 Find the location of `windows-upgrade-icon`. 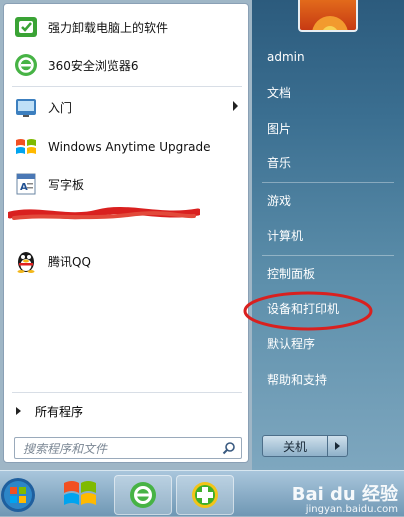

windows-upgrade-icon is located at coordinates (26, 147).